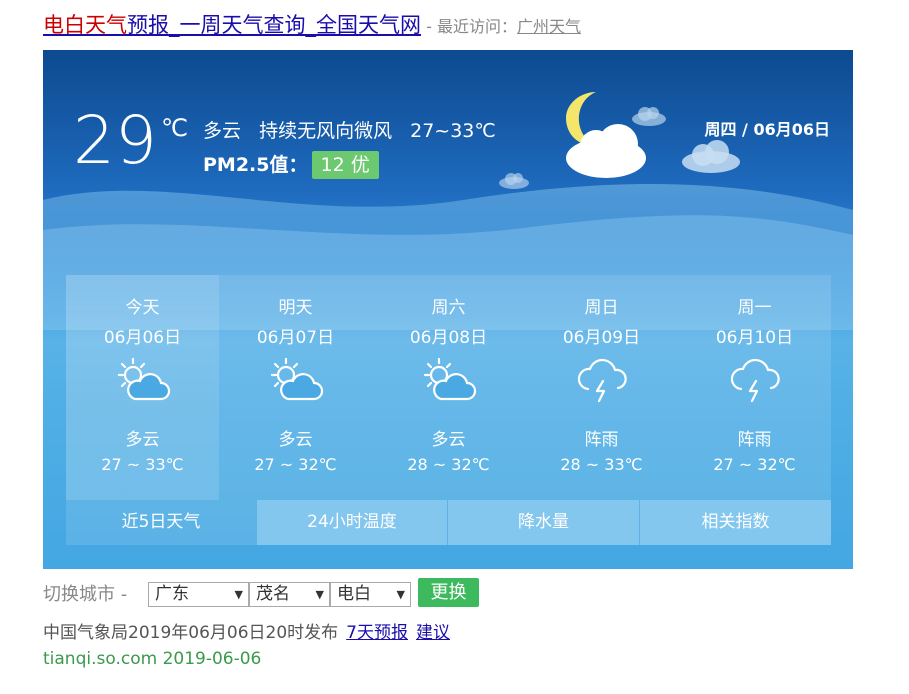 The width and height of the screenshot is (909, 694). I want to click on current-date: 周四 / 06月06日, so click(767, 129).